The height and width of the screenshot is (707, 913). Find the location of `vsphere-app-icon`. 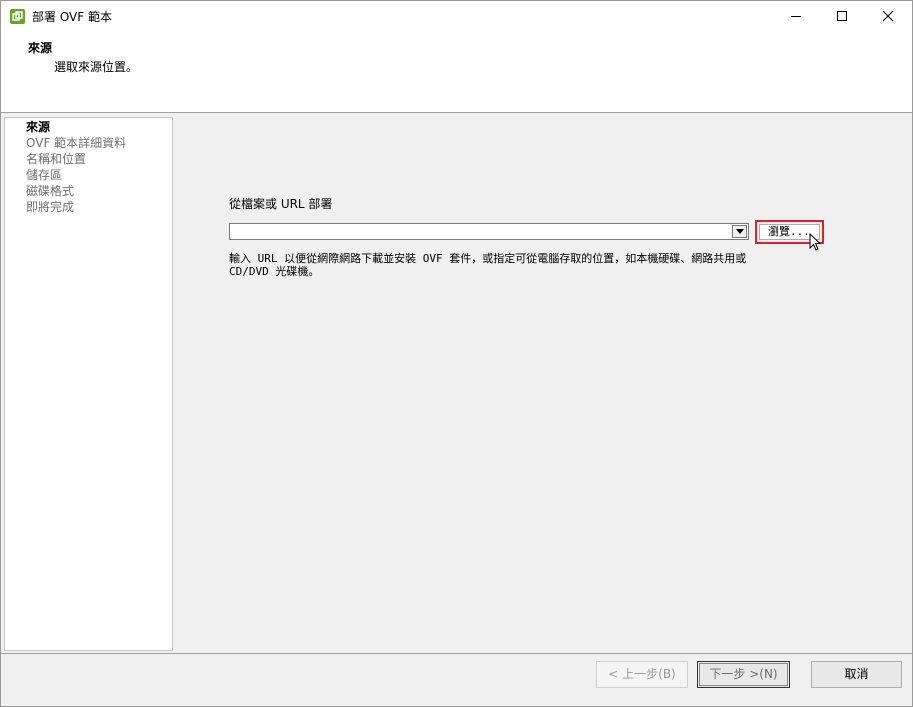

vsphere-app-icon is located at coordinates (17, 16).